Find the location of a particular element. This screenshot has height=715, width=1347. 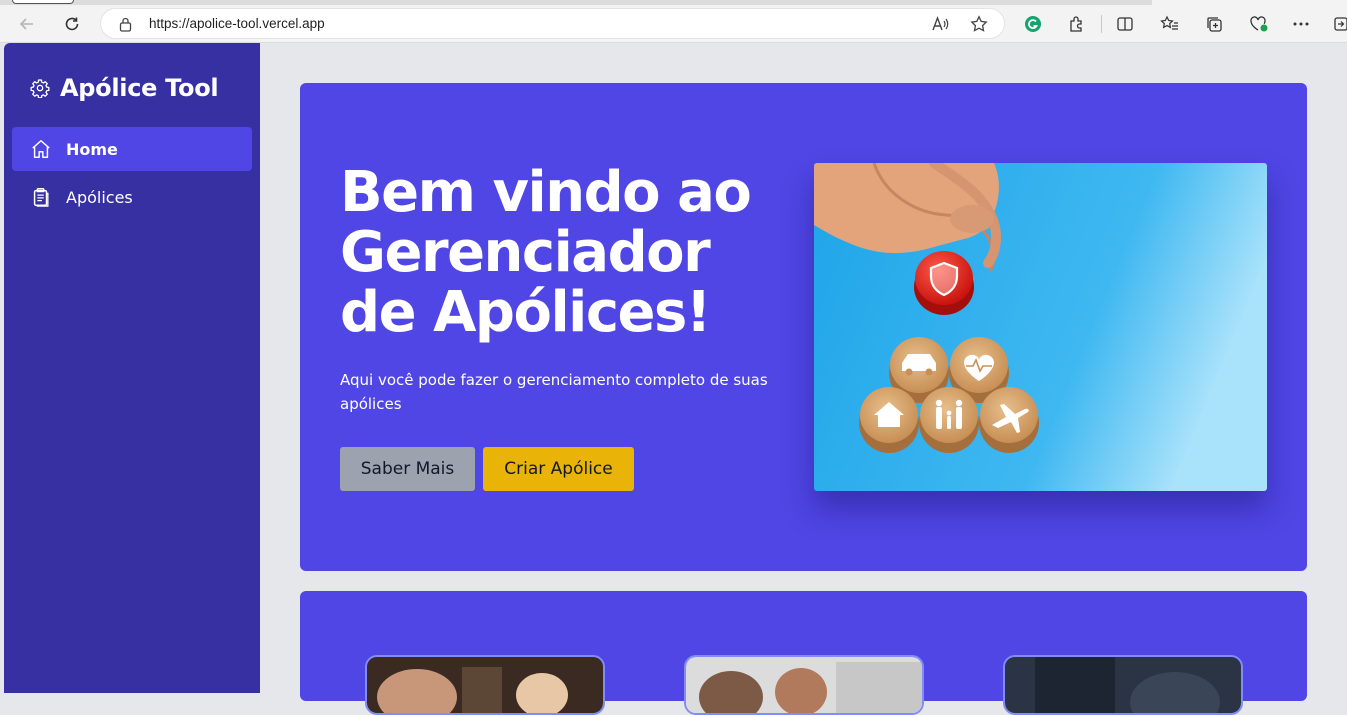

plane-disc is located at coordinates (1009, 420).